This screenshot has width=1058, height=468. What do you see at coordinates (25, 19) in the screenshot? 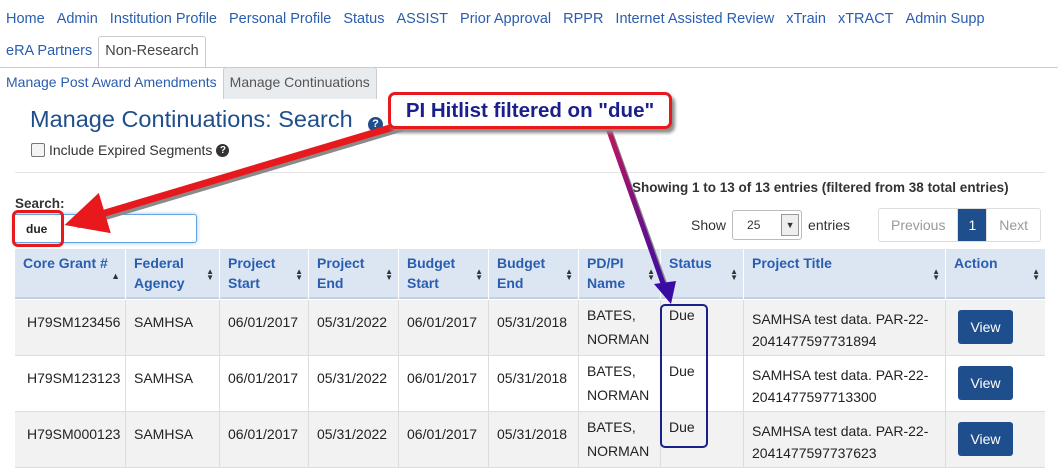
I see `nav-home: Home` at bounding box center [25, 19].